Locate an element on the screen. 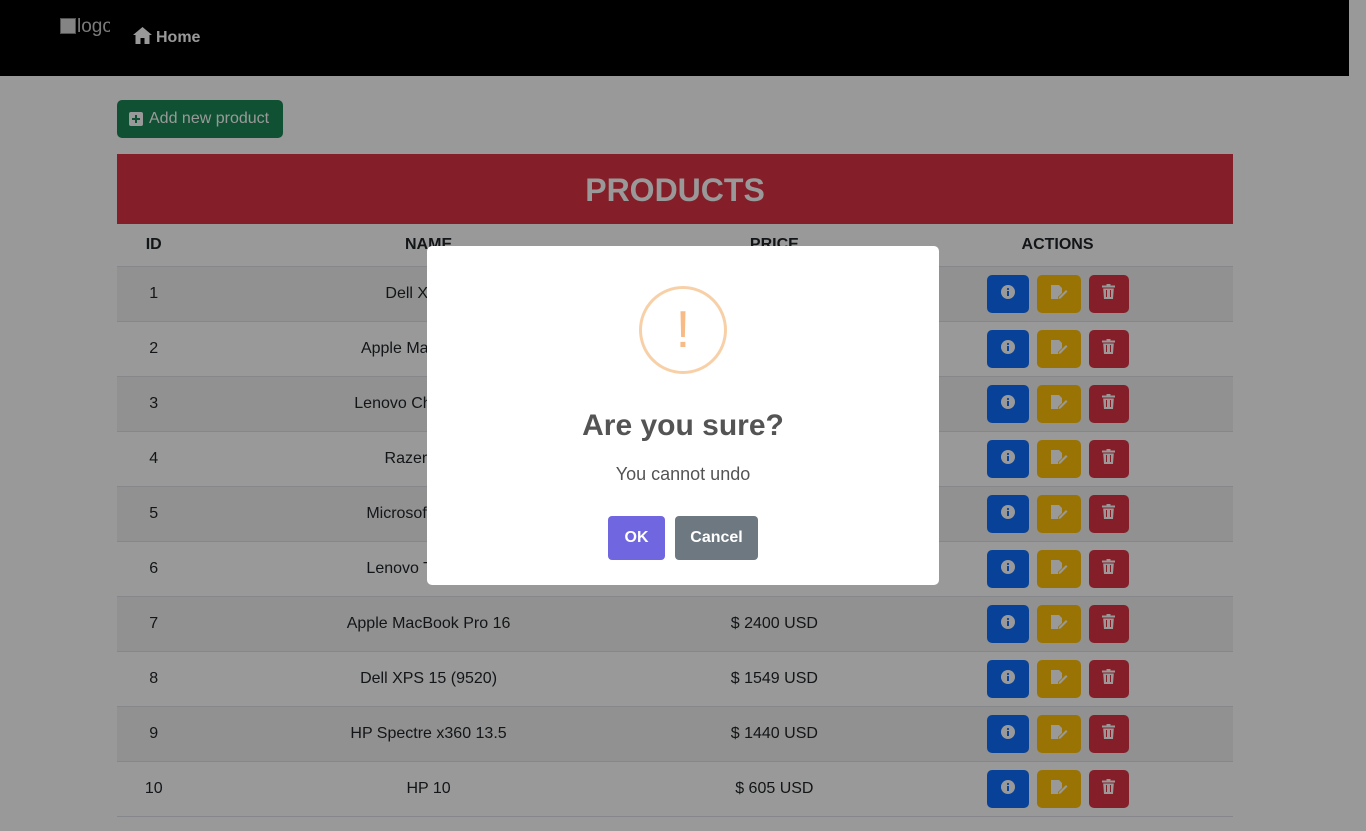  warning-mark: ! is located at coordinates (683, 330).